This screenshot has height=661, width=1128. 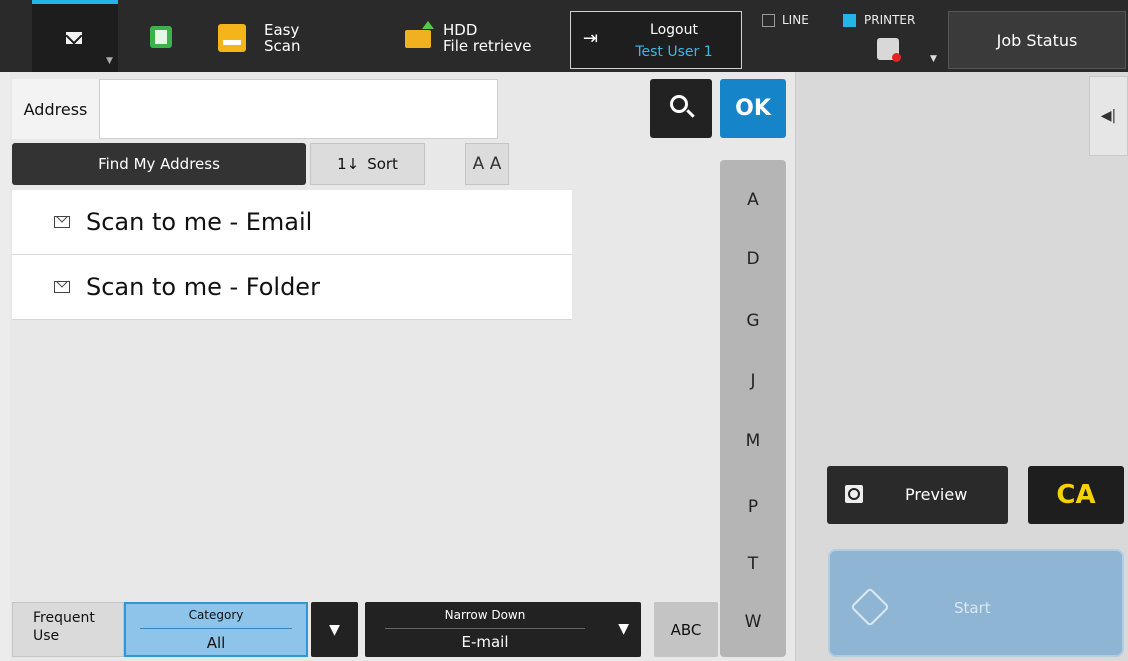 I want to click on search-button, so click(x=681, y=108).